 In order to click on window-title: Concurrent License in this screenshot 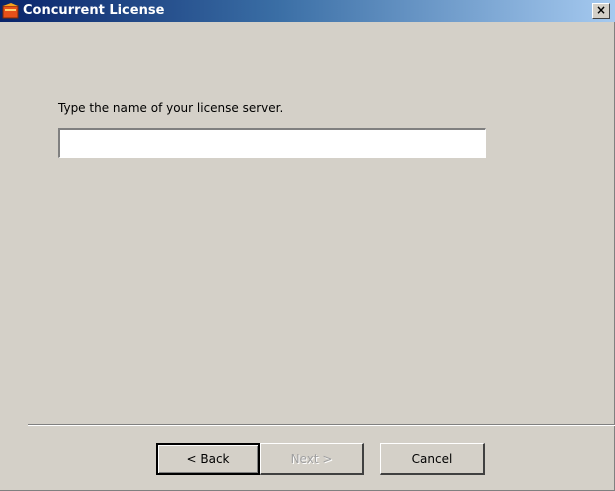, I will do `click(94, 10)`.